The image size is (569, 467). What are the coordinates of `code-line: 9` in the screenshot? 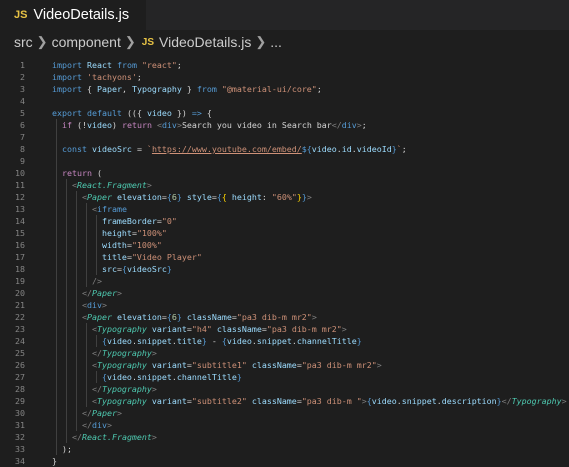 It's located at (284, 161).